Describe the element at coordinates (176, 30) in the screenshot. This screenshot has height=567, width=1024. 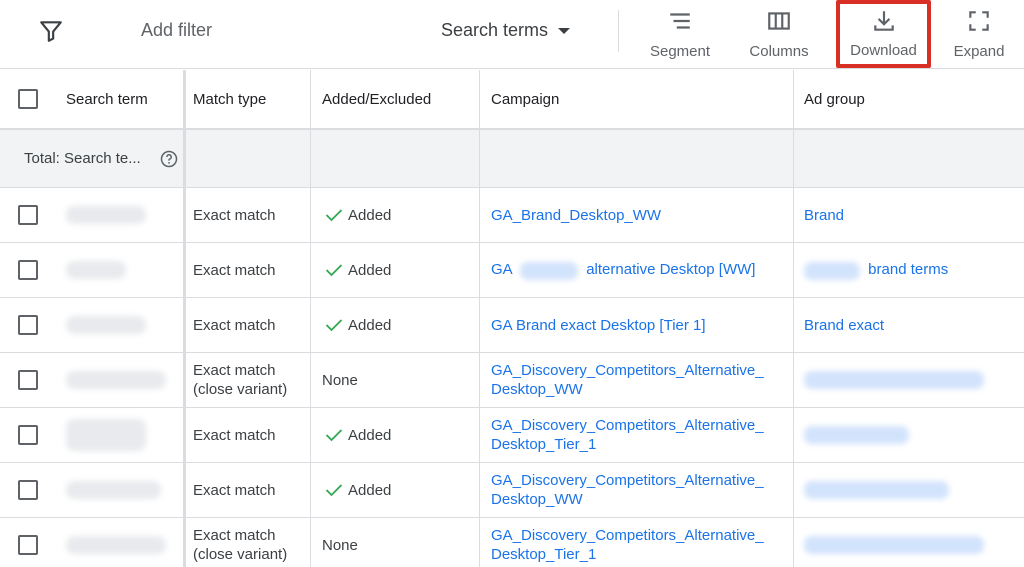
I see `add-filter-button: Add filter` at that location.